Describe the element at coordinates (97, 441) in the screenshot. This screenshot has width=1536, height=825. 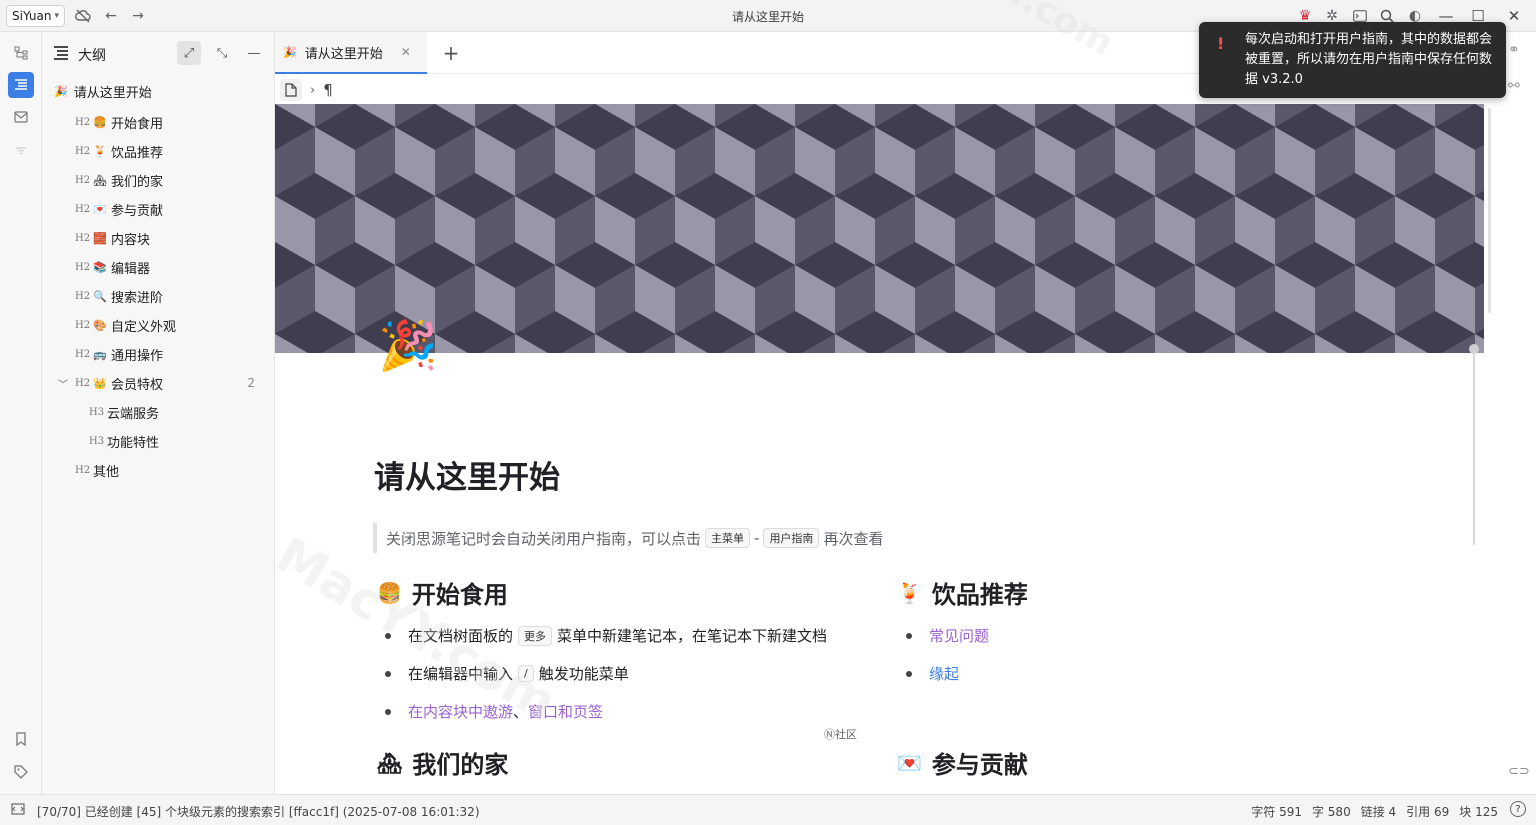
I see `heading-level-label: H3` at that location.